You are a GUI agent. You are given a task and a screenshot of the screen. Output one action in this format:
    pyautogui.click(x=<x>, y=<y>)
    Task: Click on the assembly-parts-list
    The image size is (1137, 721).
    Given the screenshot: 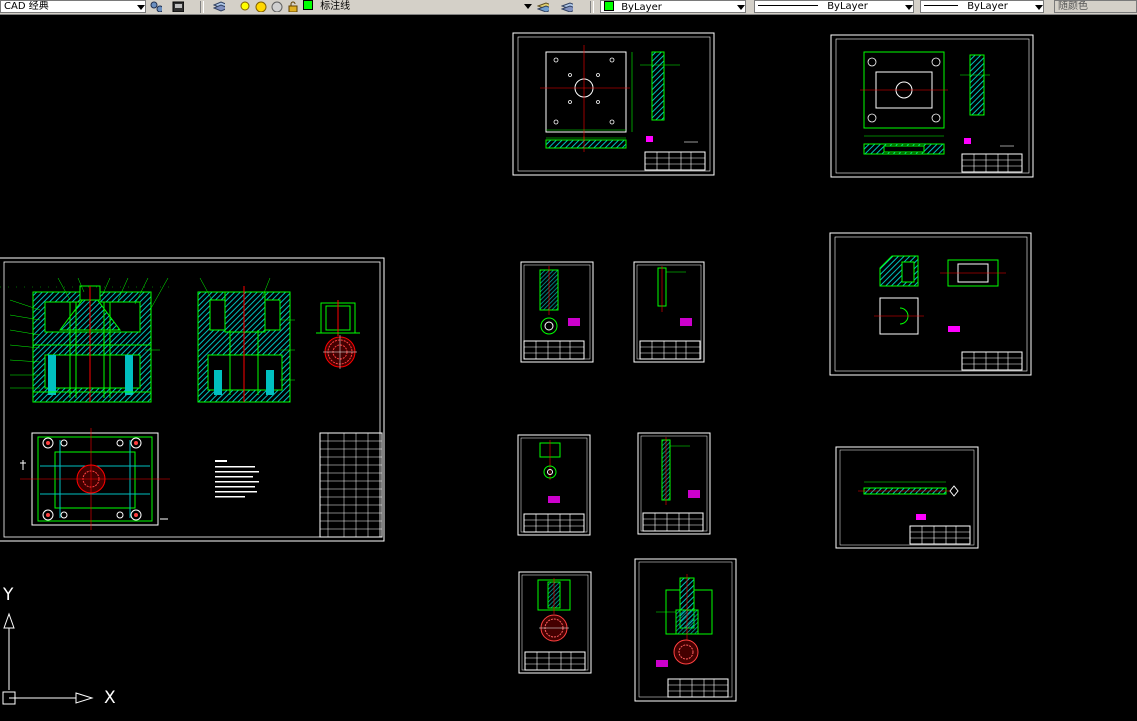 What is the action you would take?
    pyautogui.click(x=351, y=485)
    